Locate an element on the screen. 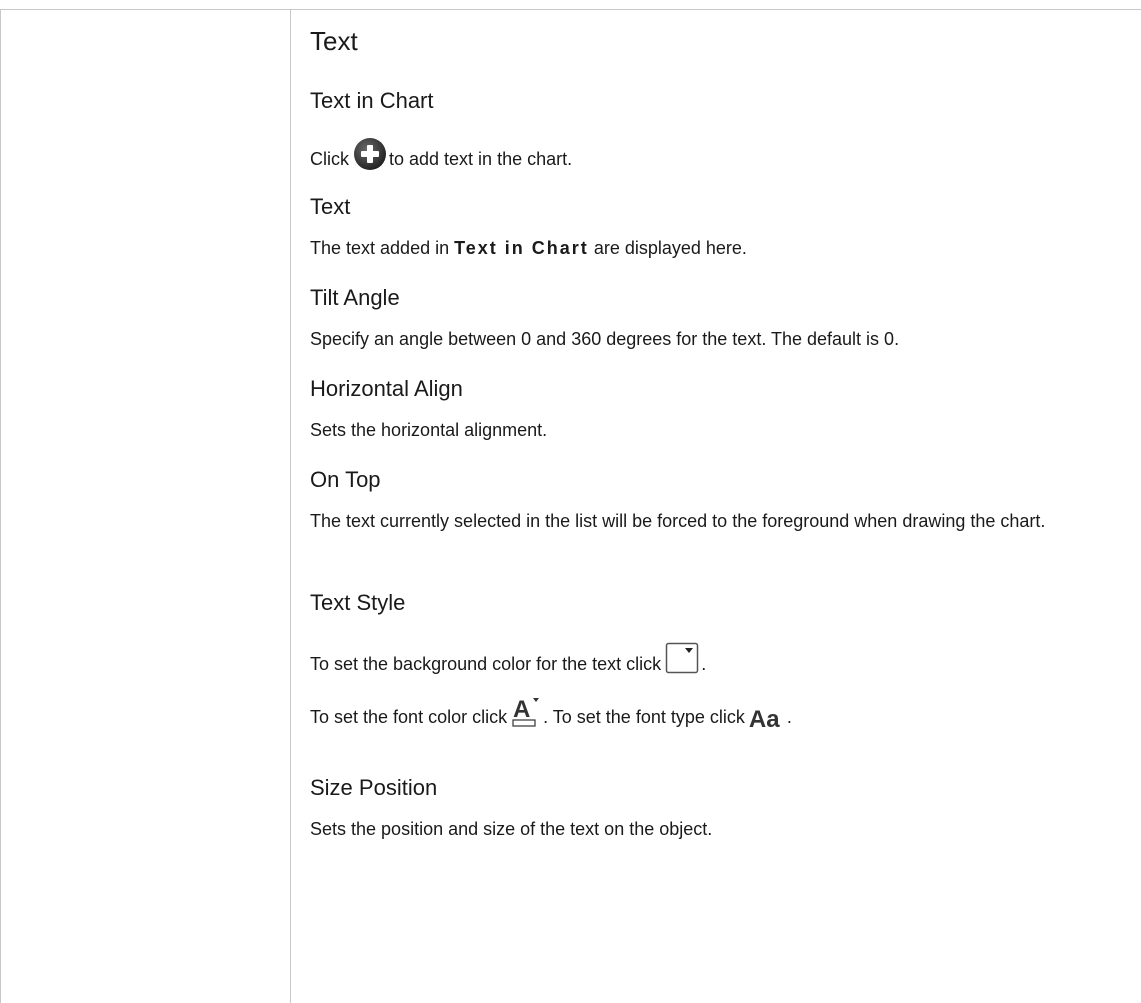 Image resolution: width=1141 pixels, height=1003 pixels. heading-text-style: Text Style is located at coordinates (358, 602).